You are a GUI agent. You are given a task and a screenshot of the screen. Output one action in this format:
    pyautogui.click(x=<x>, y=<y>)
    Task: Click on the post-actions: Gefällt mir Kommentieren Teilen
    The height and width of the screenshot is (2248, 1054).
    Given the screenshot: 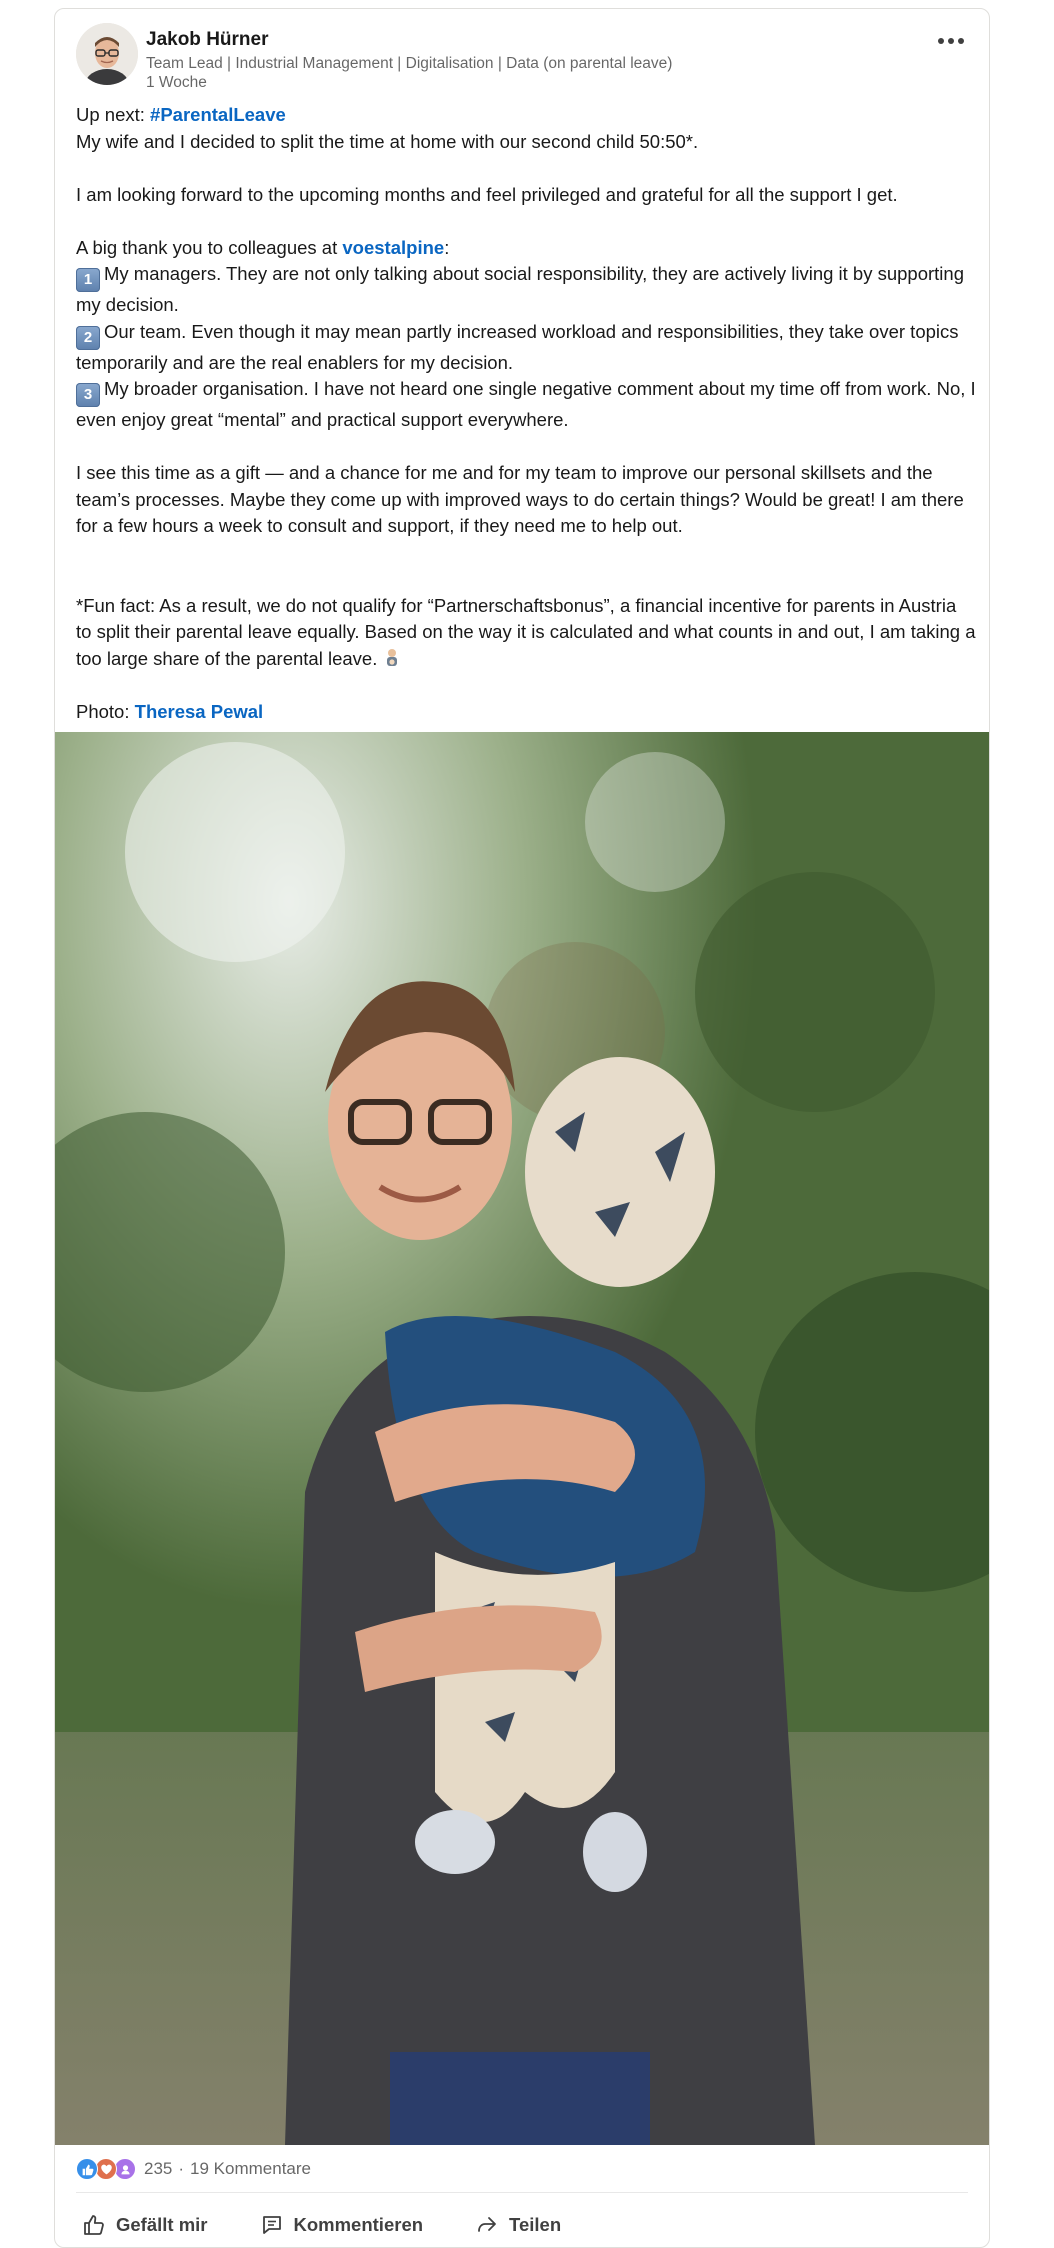 What is the action you would take?
    pyautogui.click(x=321, y=2224)
    